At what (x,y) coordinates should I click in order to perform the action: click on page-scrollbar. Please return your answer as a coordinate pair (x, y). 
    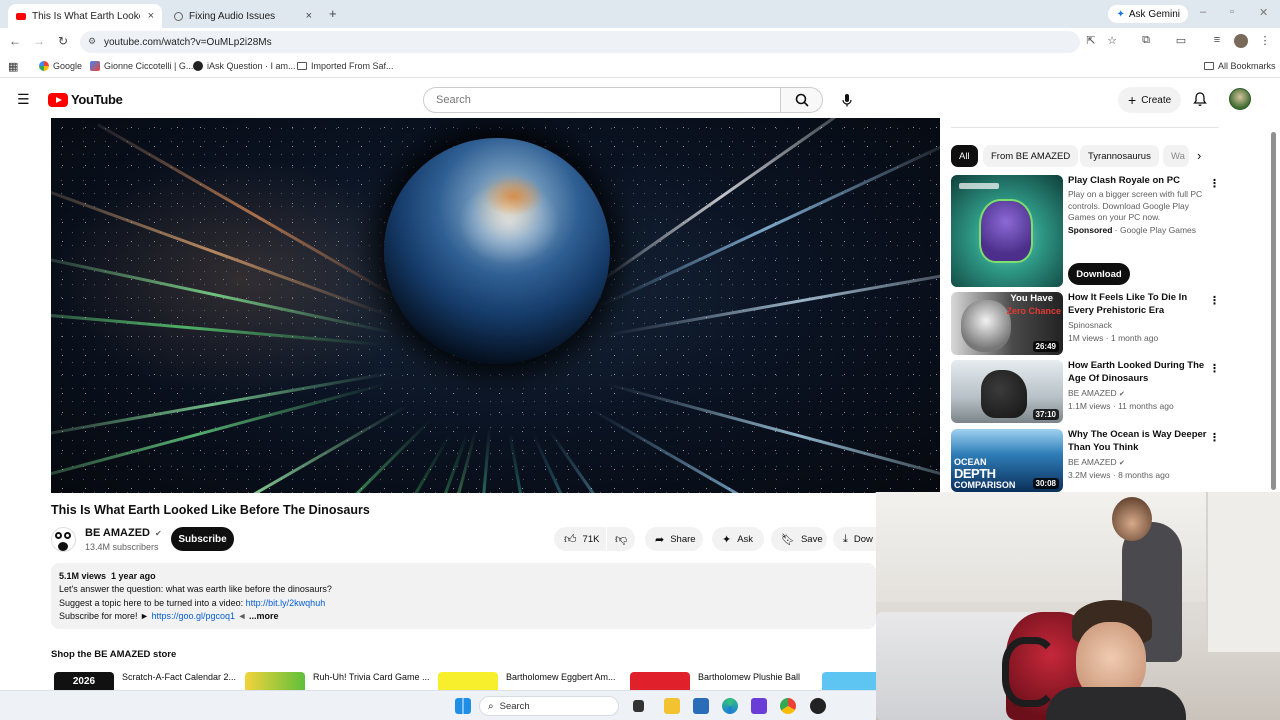
    Looking at the image, I should click on (1273, 311).